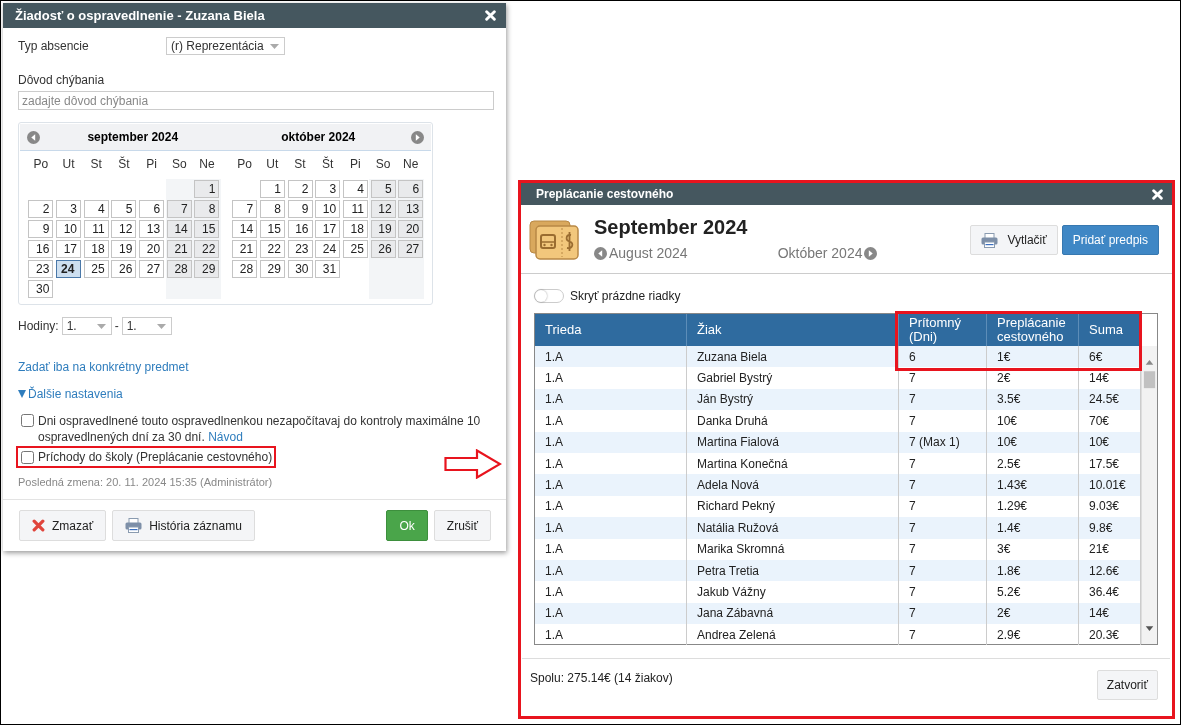 This screenshot has height=725, width=1181. I want to click on calendar-day: 31, so click(328, 269).